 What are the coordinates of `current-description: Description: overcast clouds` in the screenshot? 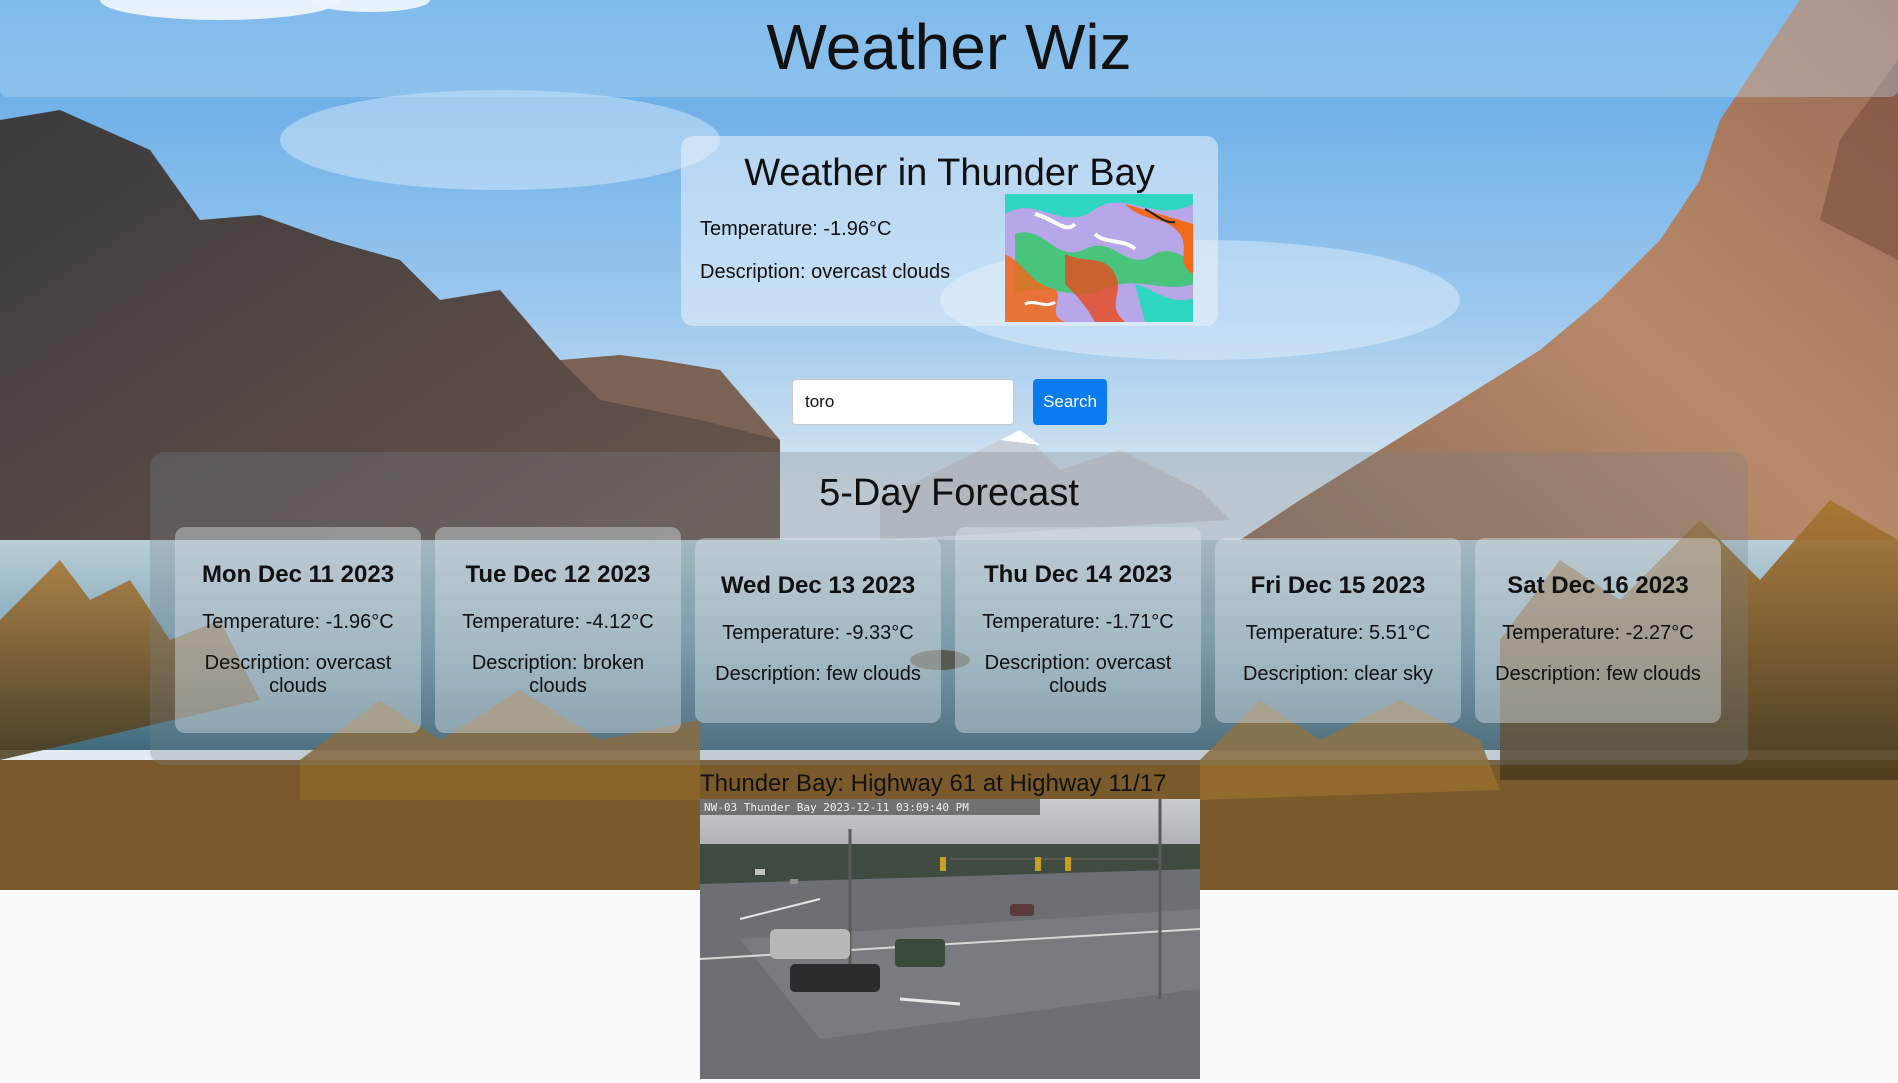 It's located at (825, 272).